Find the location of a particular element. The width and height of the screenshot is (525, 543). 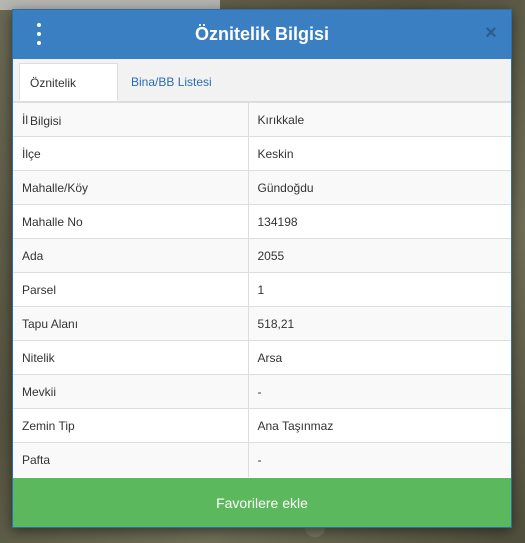

tab-bar: Öznitelik Bilgisi Bina/BB Listesi is located at coordinates (262, 93).